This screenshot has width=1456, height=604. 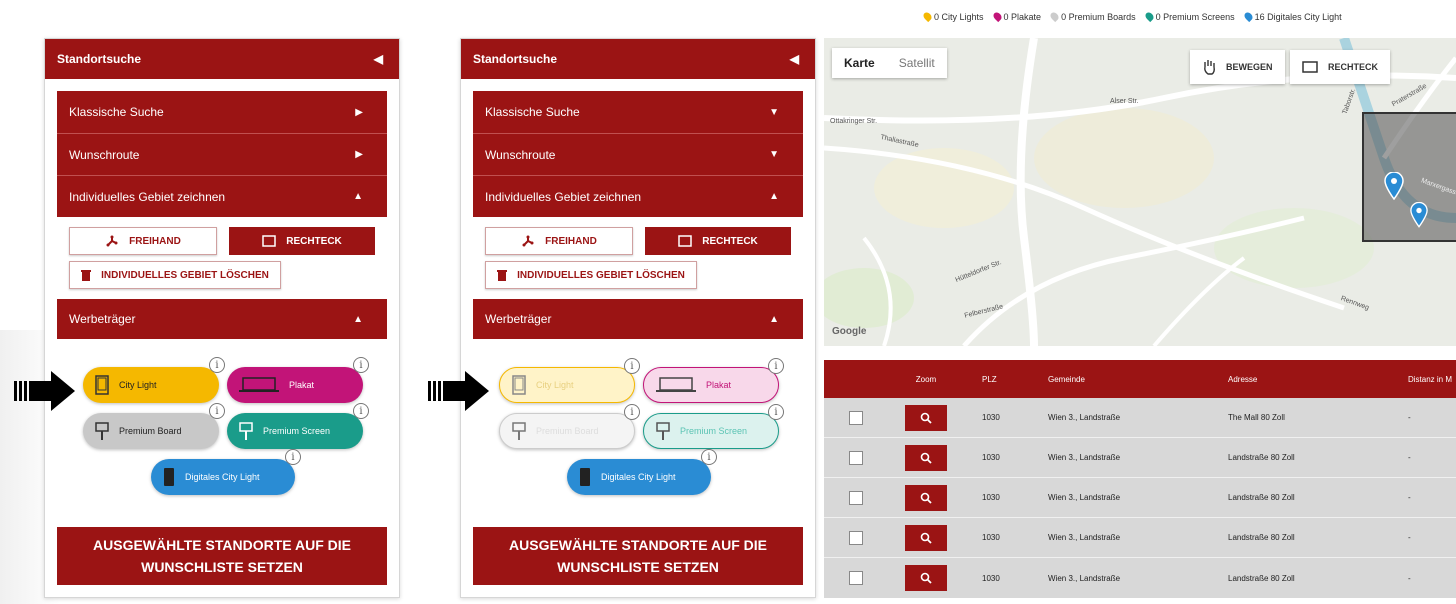 I want to click on accordion-wunschroute: Wunschroute ▼, so click(x=638, y=154).